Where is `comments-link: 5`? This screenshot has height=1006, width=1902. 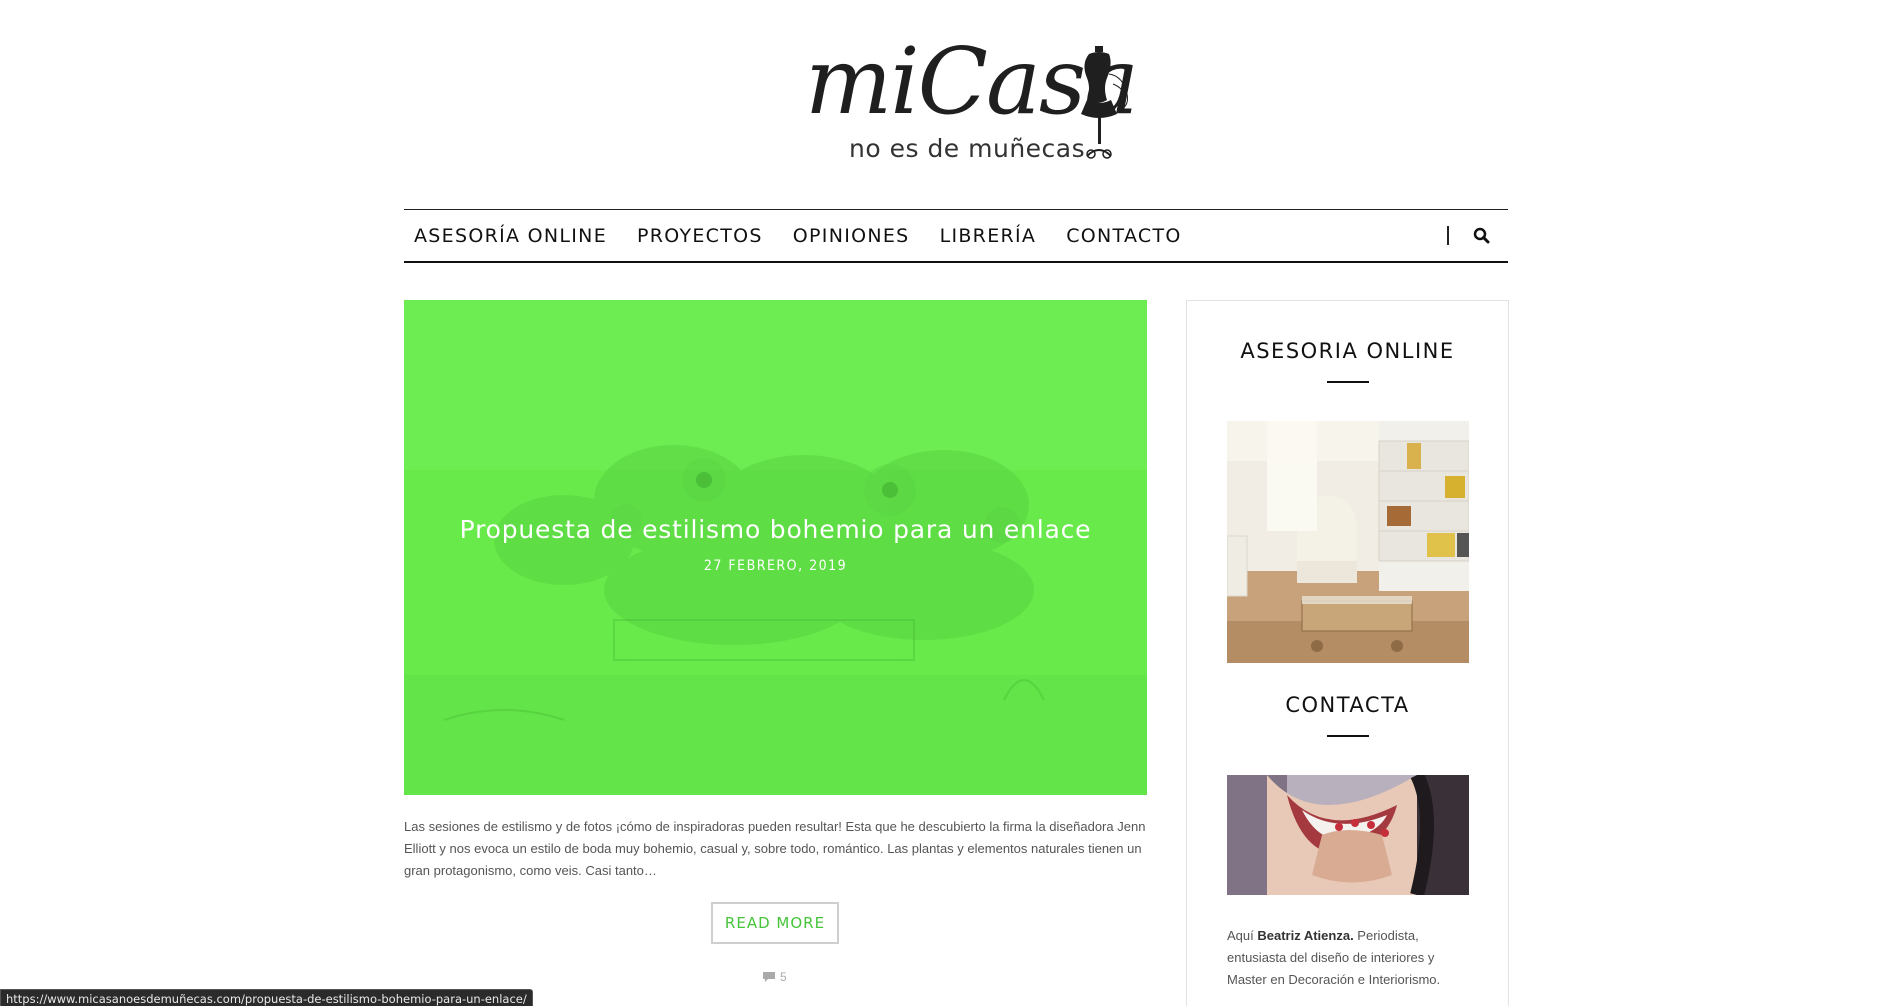 comments-link: 5 is located at coordinates (774, 977).